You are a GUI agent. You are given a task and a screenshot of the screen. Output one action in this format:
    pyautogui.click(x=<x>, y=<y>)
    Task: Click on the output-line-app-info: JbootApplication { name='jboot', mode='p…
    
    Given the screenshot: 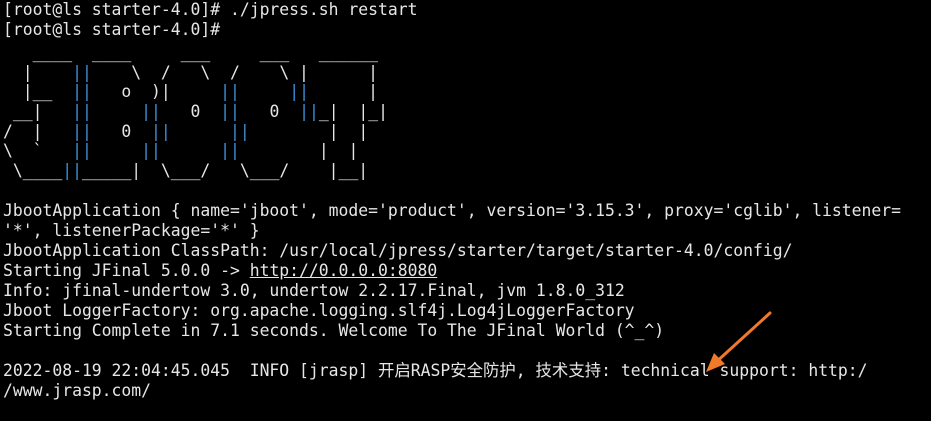 What is the action you would take?
    pyautogui.click(x=452, y=210)
    